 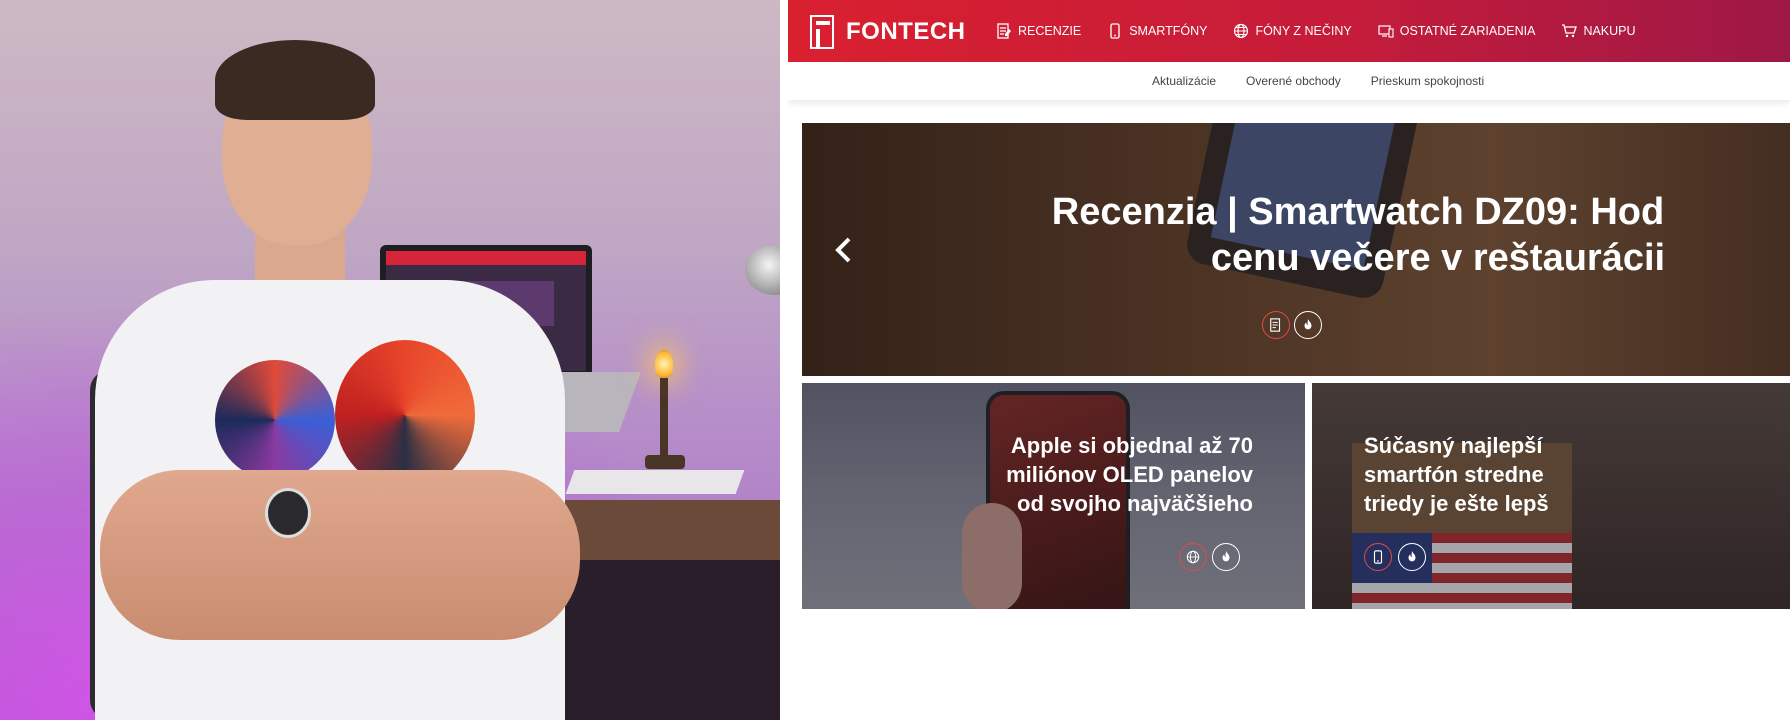 What do you see at coordinates (1303, 31) in the screenshot?
I see `nav-label: FÓNY Z NEČINY` at bounding box center [1303, 31].